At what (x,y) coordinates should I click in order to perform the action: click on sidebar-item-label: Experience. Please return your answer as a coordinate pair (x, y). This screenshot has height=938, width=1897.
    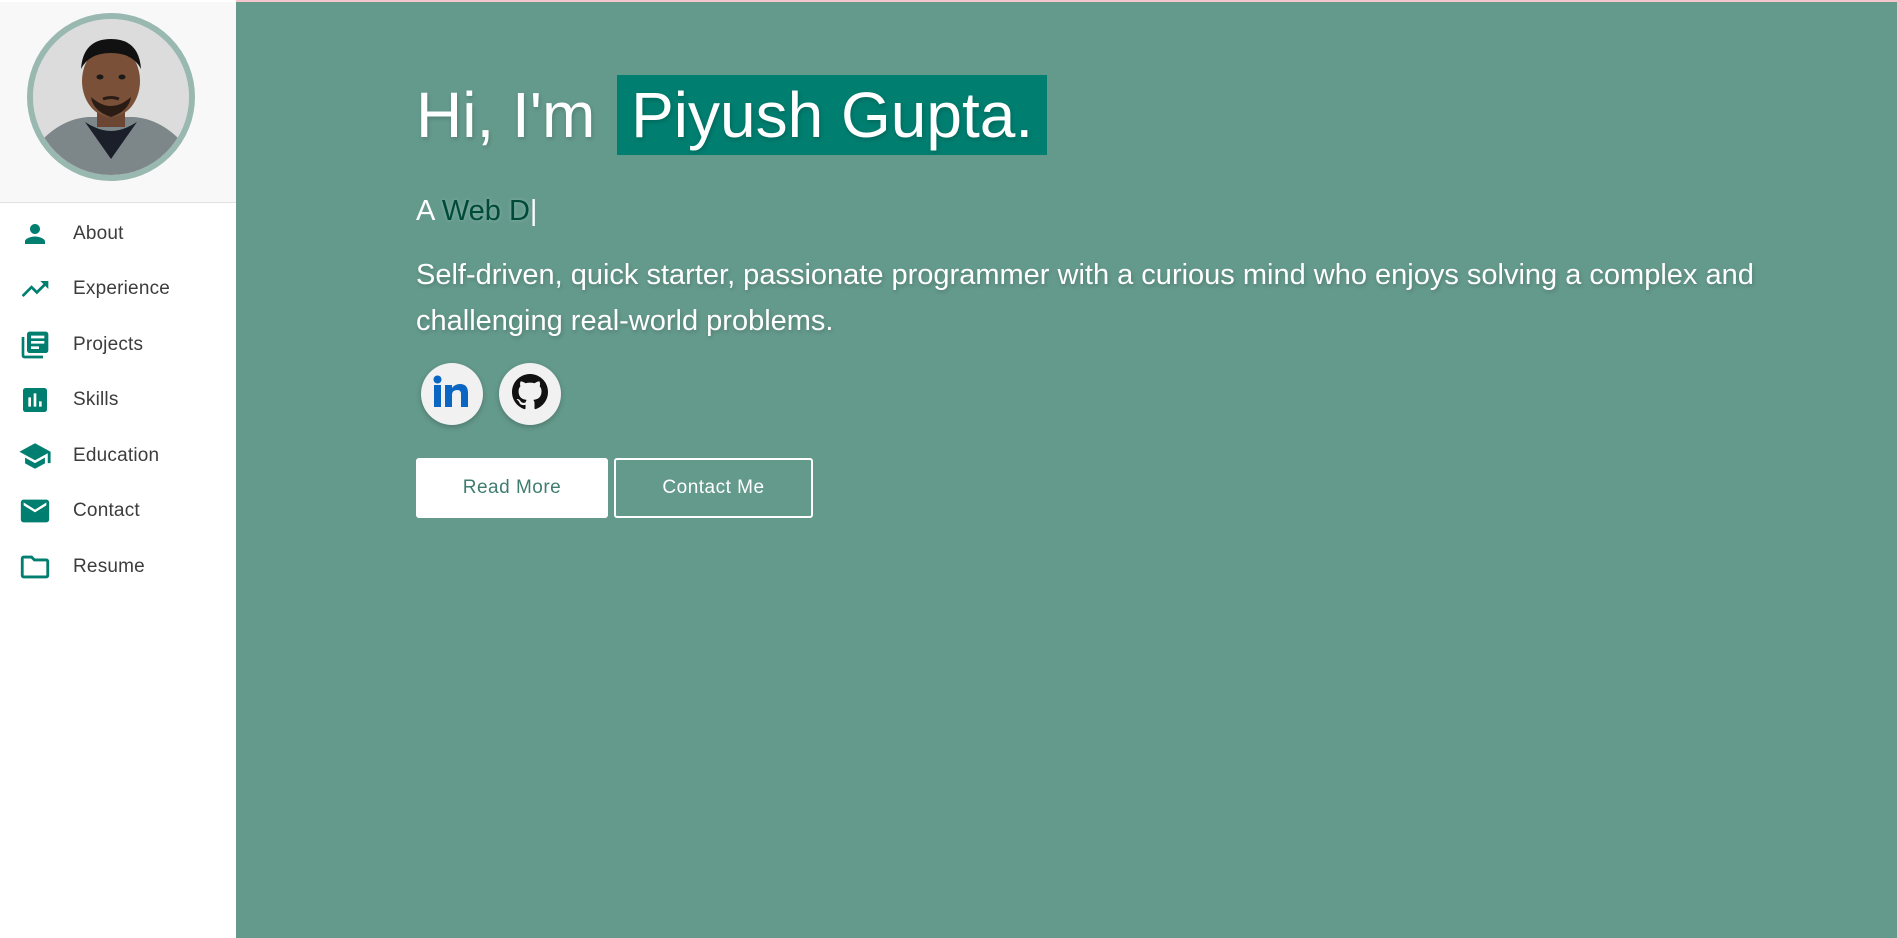
    Looking at the image, I should click on (122, 289).